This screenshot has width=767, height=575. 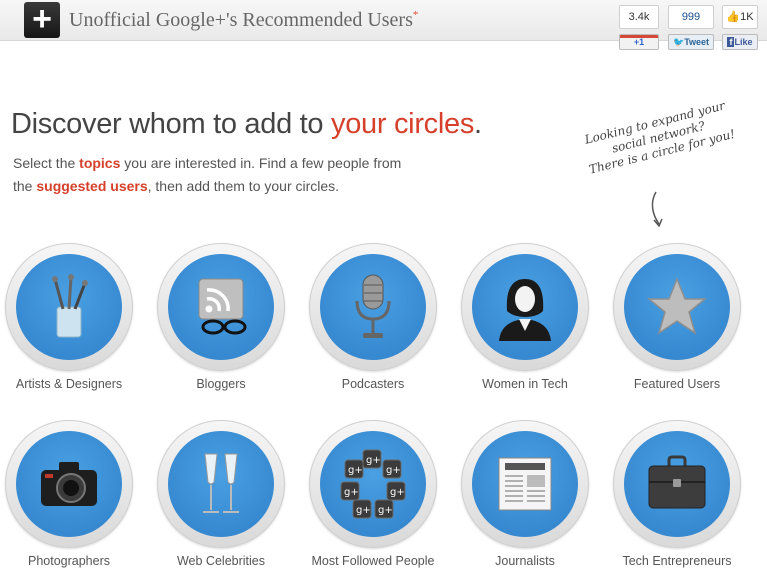 What do you see at coordinates (241, 20) in the screenshot?
I see `app-title-text: Unofficial Google+'s Recommended Users` at bounding box center [241, 20].